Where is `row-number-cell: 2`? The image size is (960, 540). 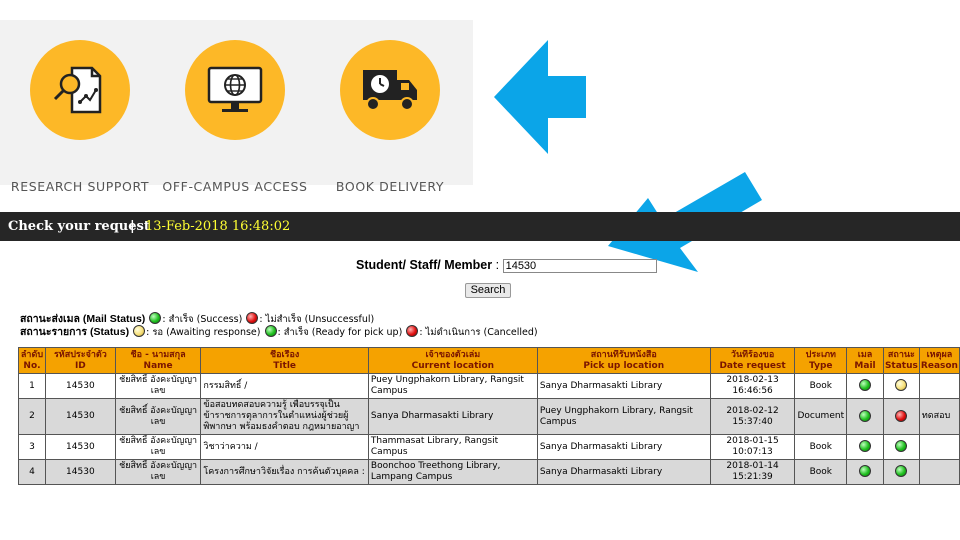 row-number-cell: 2 is located at coordinates (32, 416).